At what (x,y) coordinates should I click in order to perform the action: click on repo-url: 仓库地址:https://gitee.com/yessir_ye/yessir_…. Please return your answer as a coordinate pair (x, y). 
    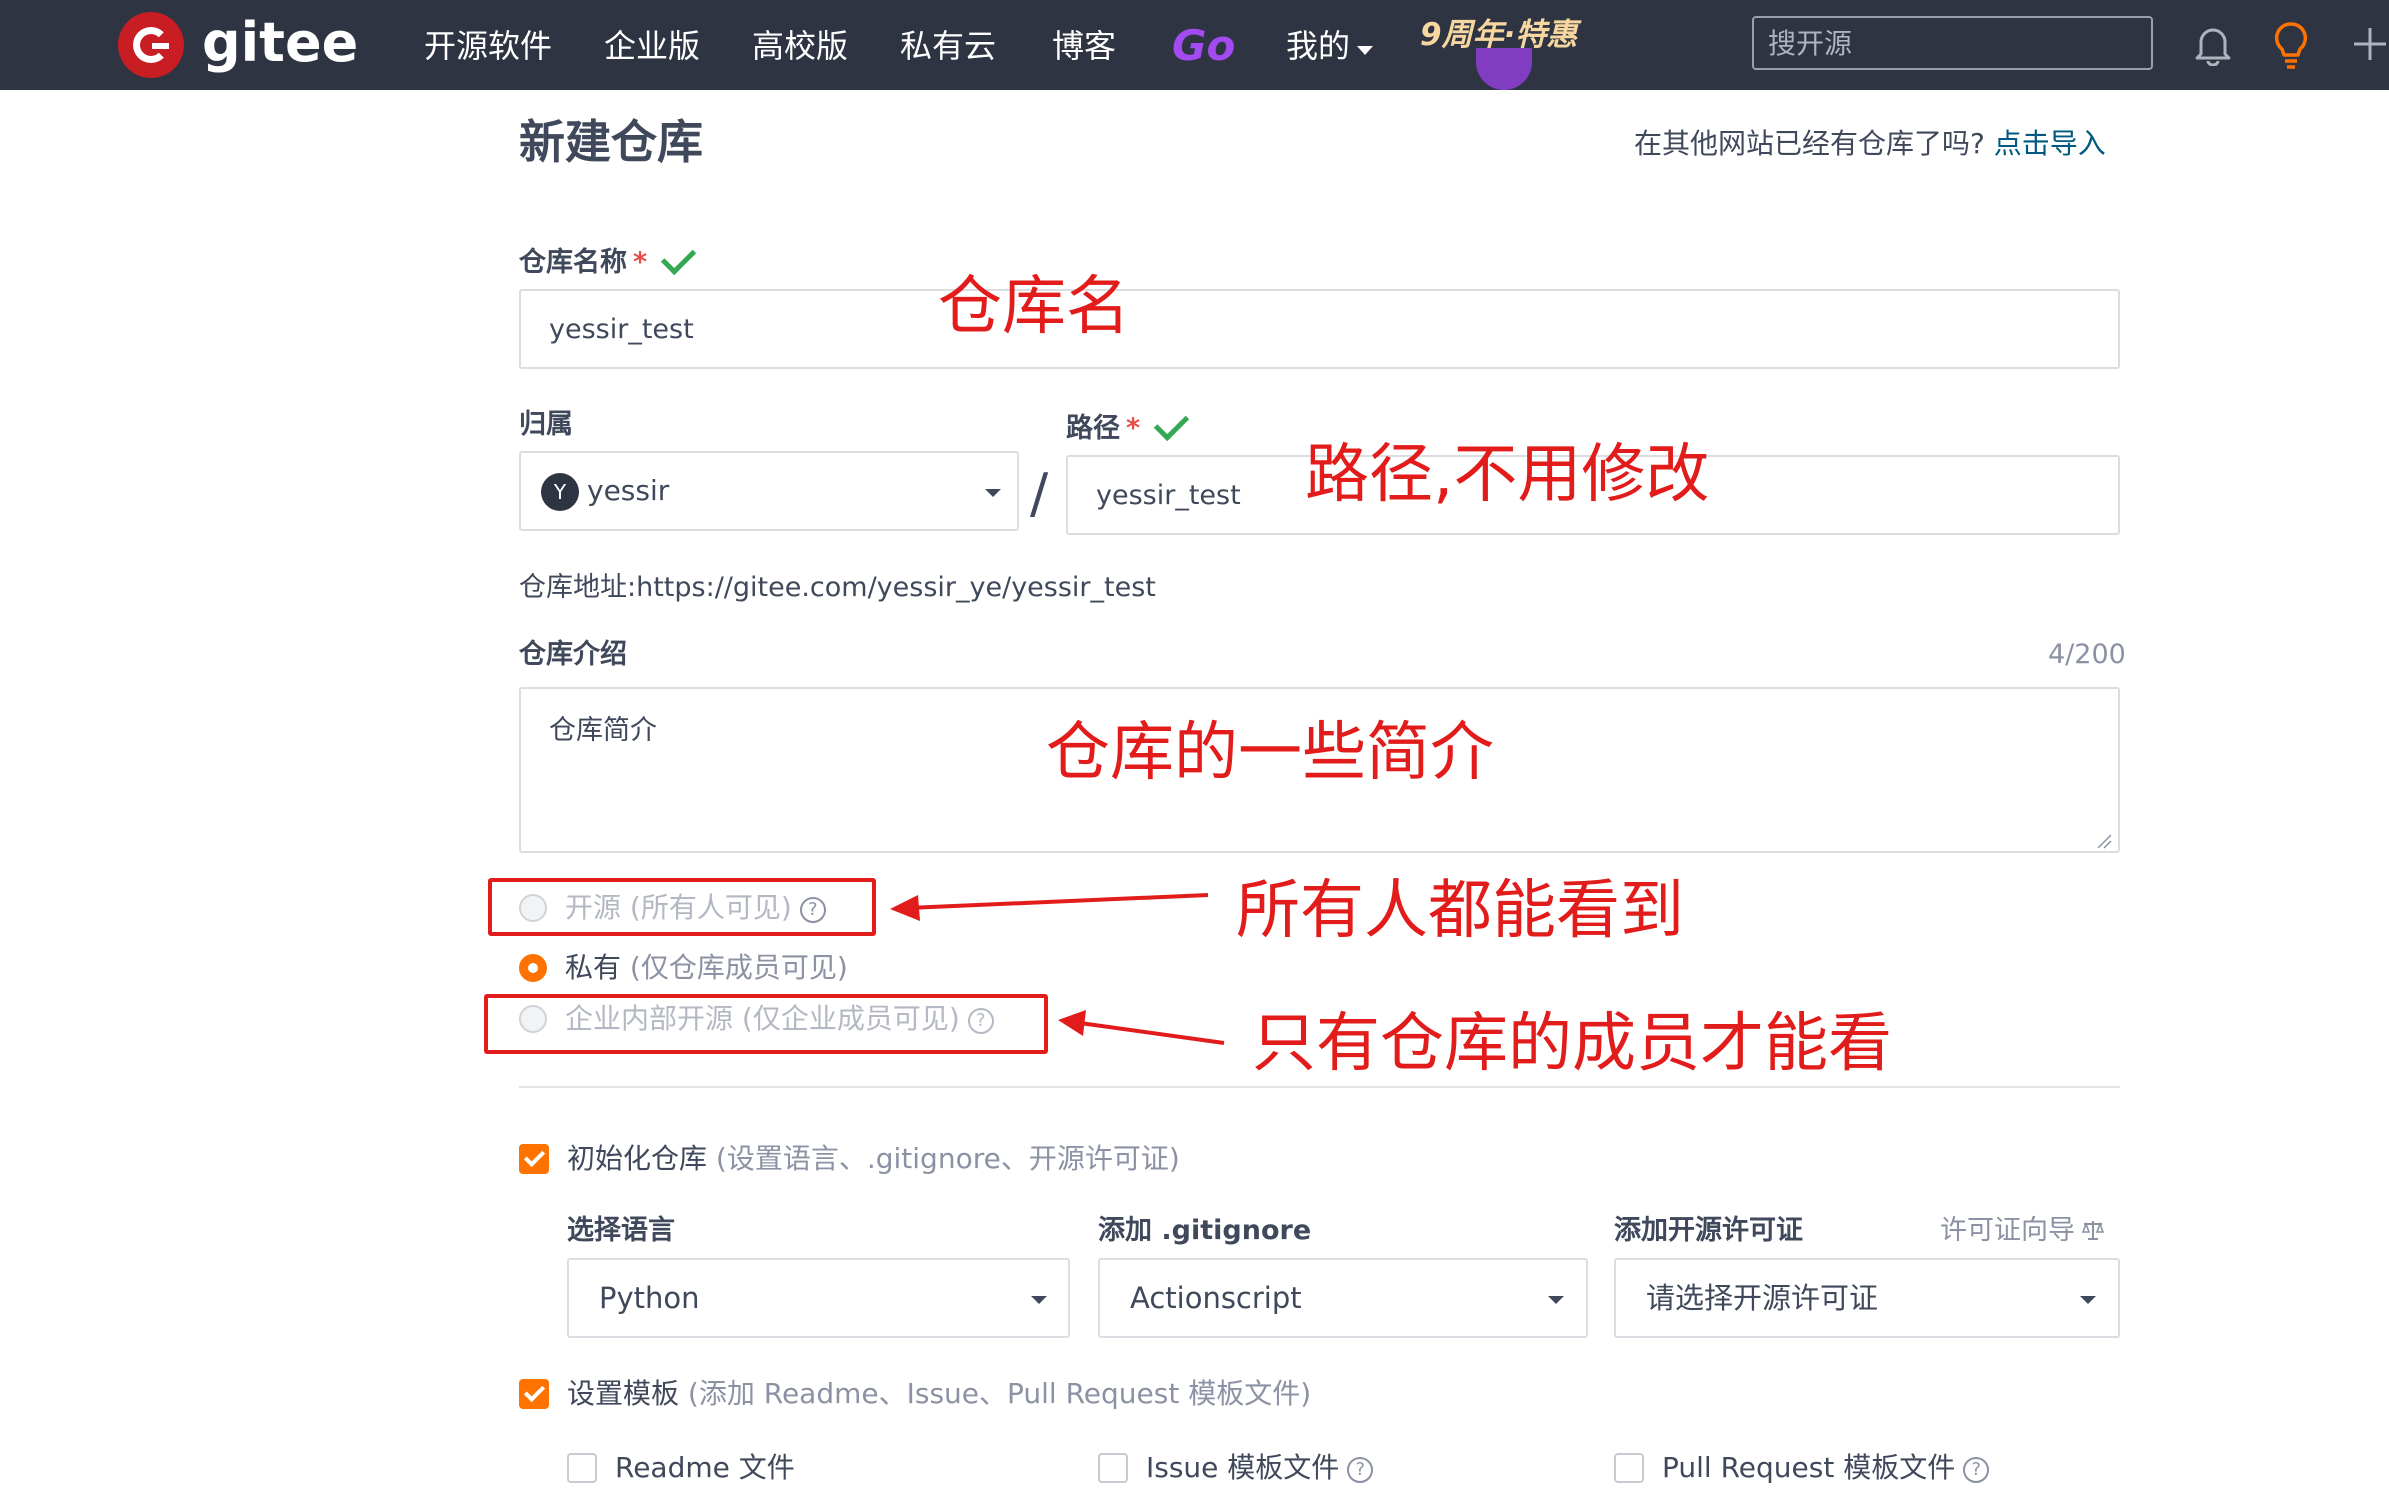
    Looking at the image, I should click on (837, 588).